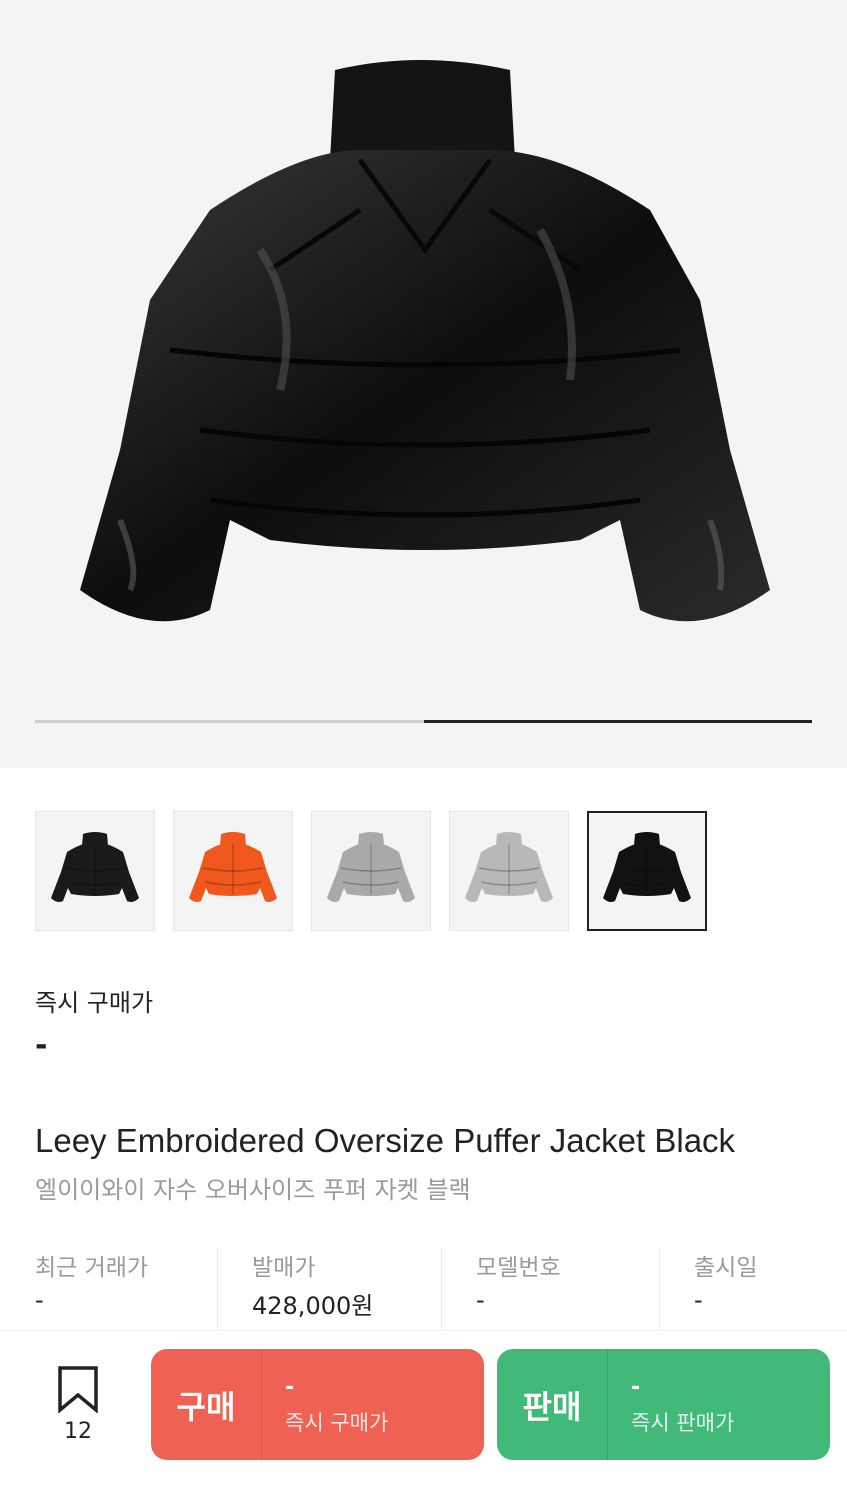  I want to click on thumbnail-list, so click(371, 871).